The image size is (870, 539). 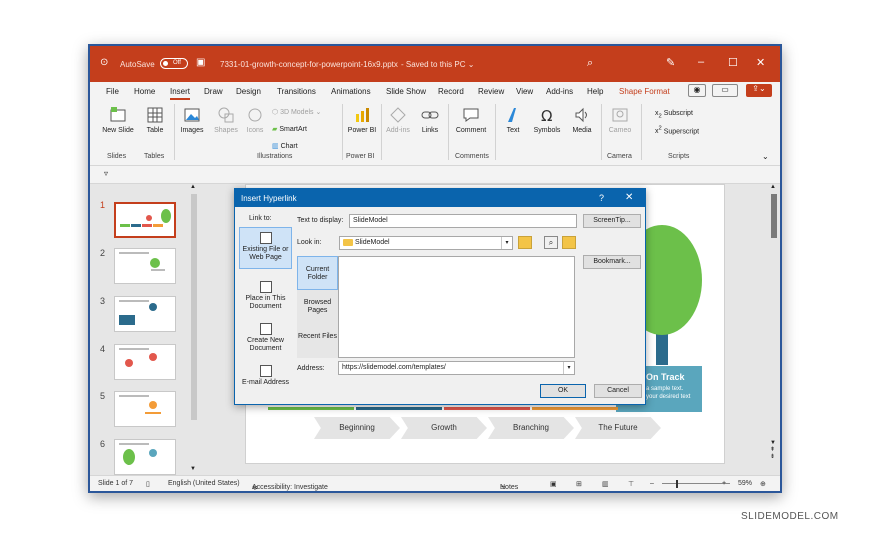 What do you see at coordinates (398, 120) in the screenshot?
I see `addins-button: Add-ins` at bounding box center [398, 120].